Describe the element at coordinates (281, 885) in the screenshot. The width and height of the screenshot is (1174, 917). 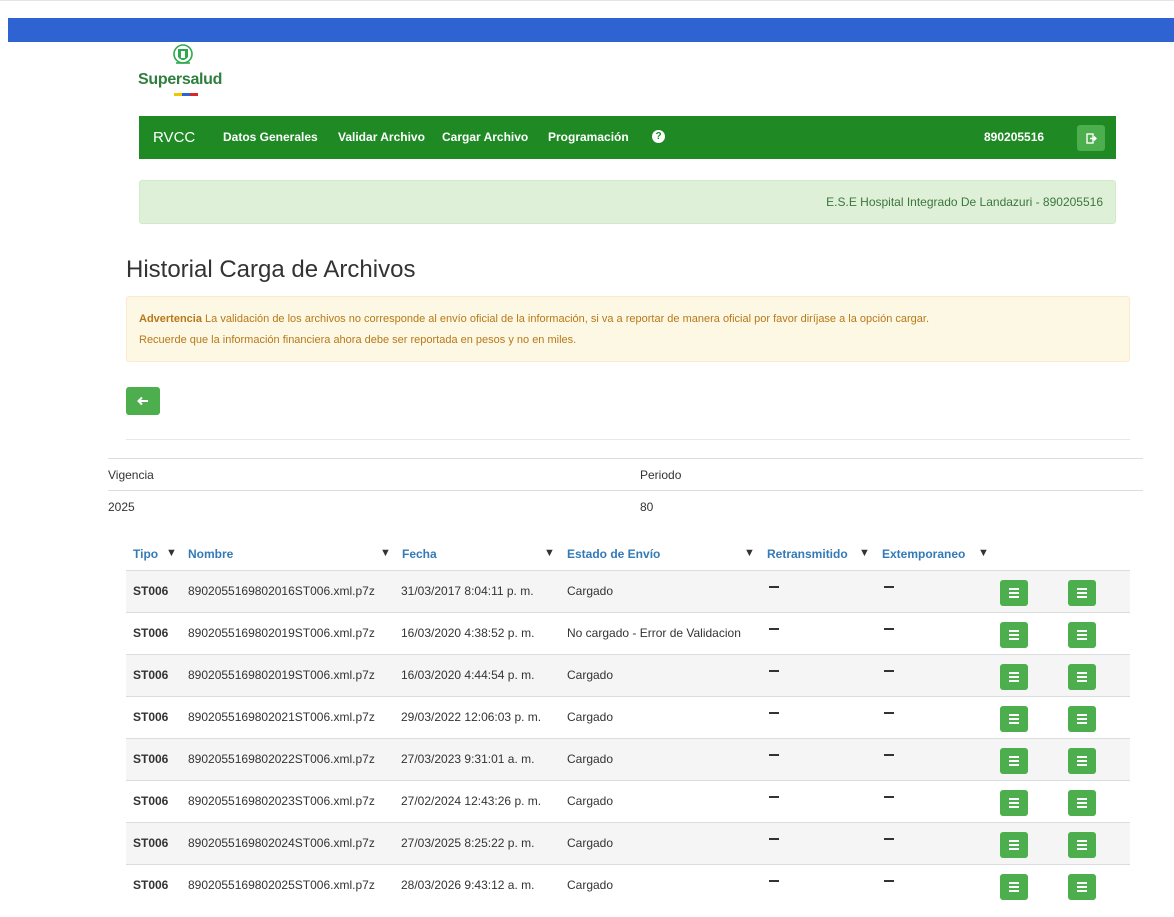
I see `cell-nombre: 8902055169802025ST006.xml.p7z` at that location.